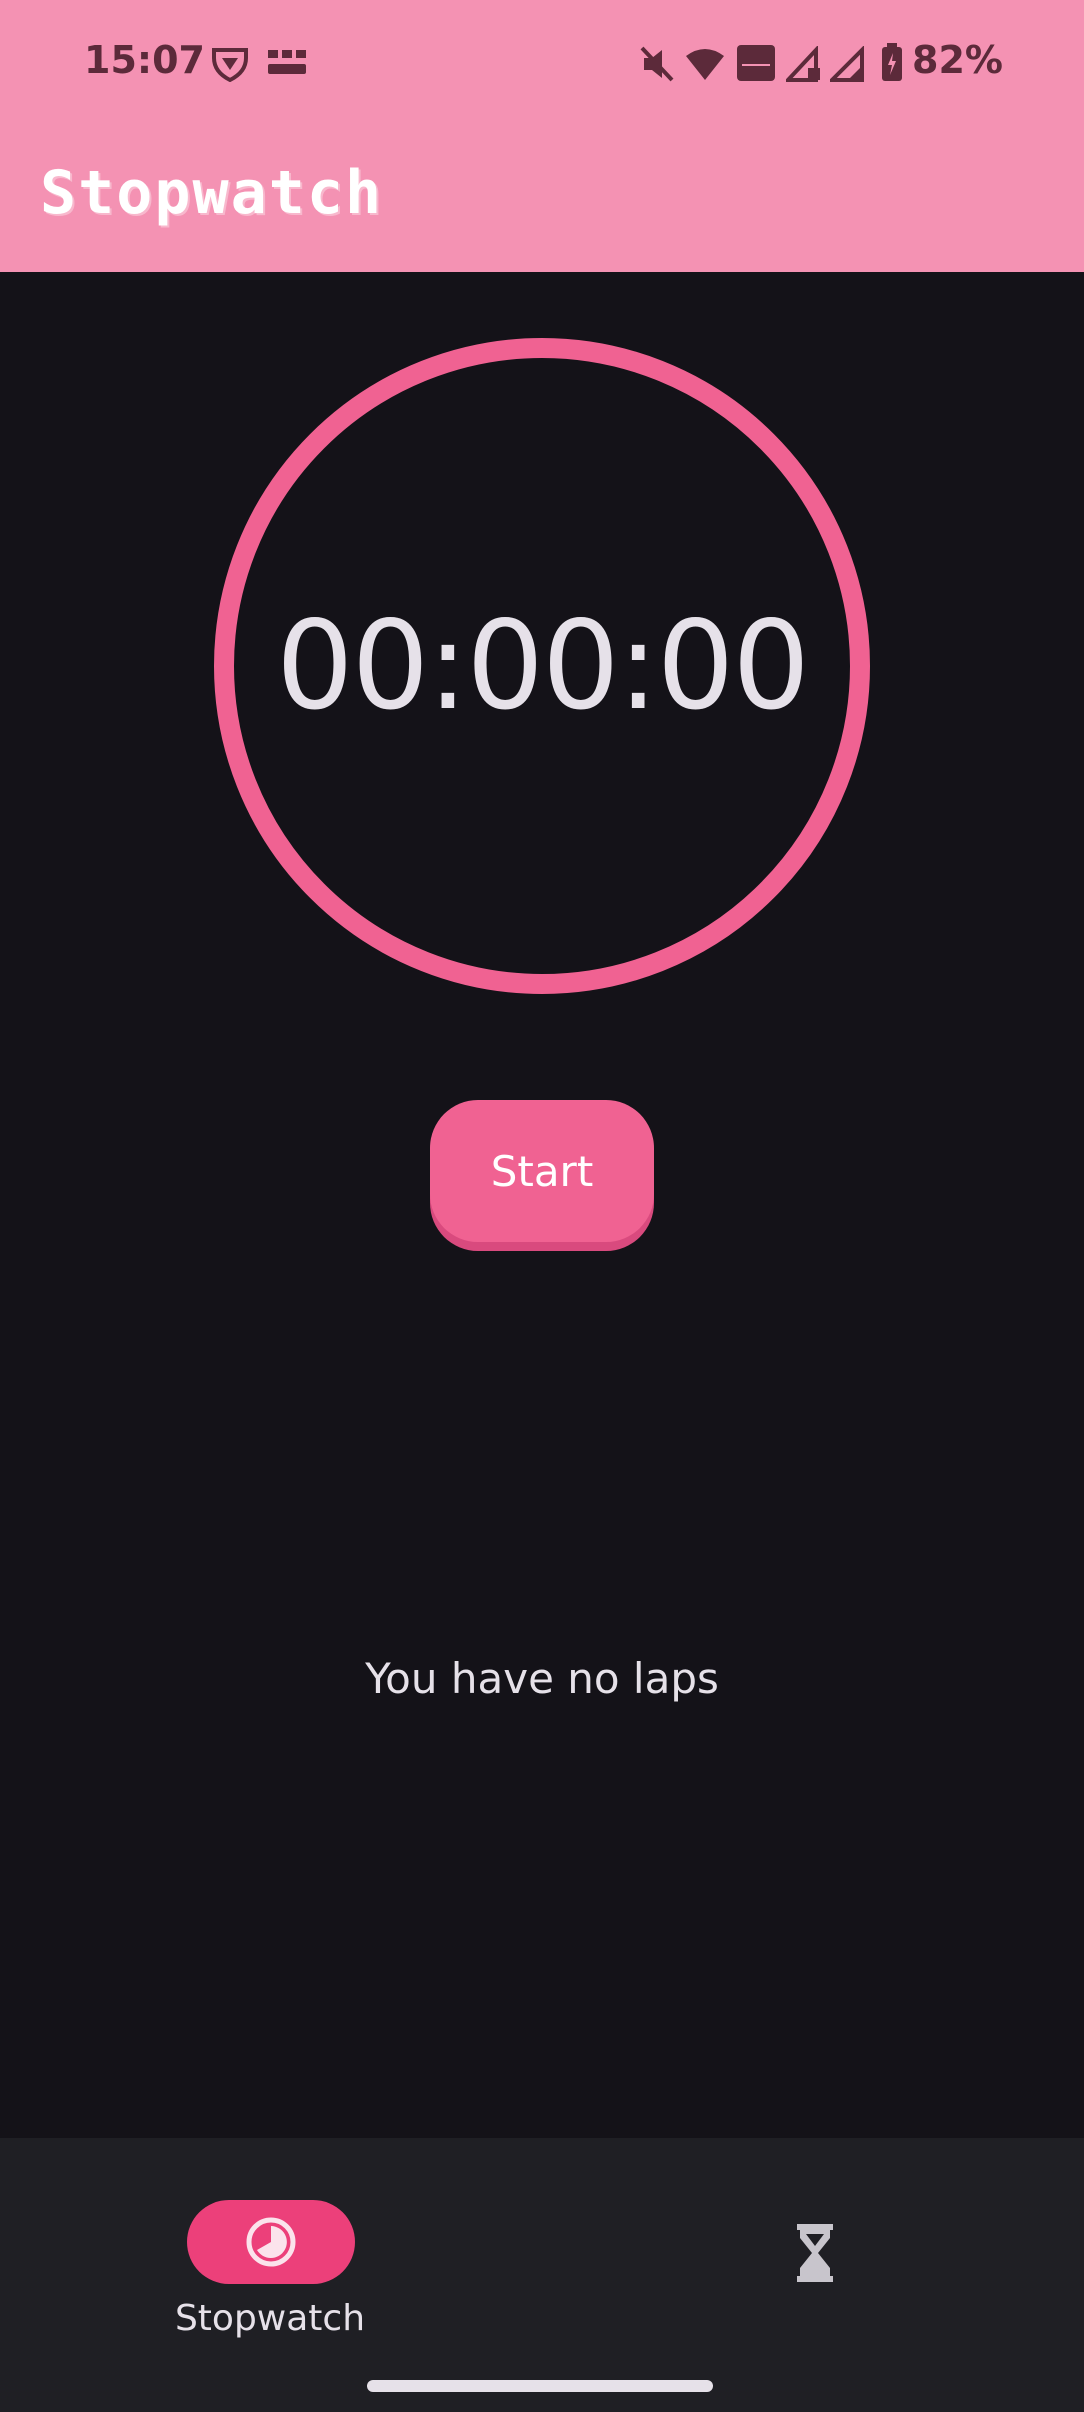 The width and height of the screenshot is (1084, 2412). I want to click on nav-active-indicator, so click(271, 2242).